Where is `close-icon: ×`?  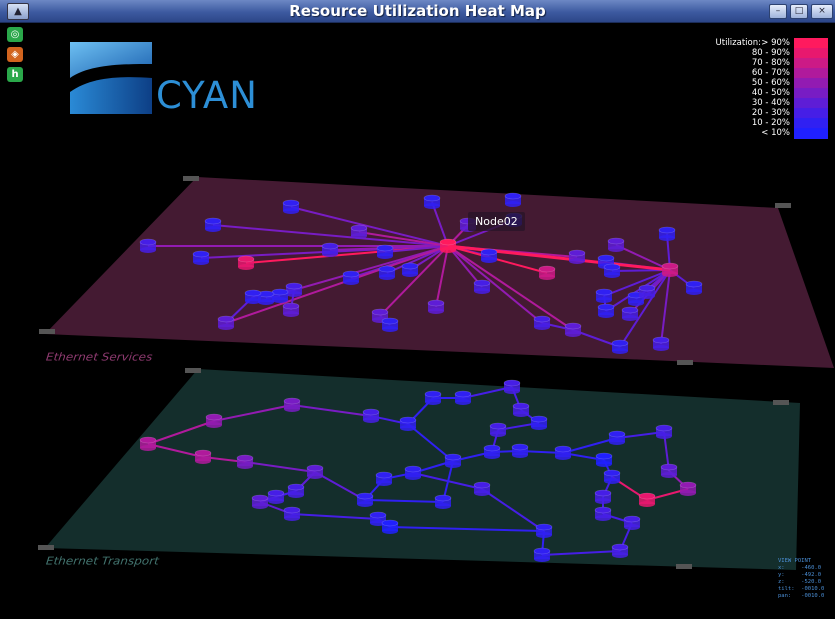 close-icon: × is located at coordinates (822, 11).